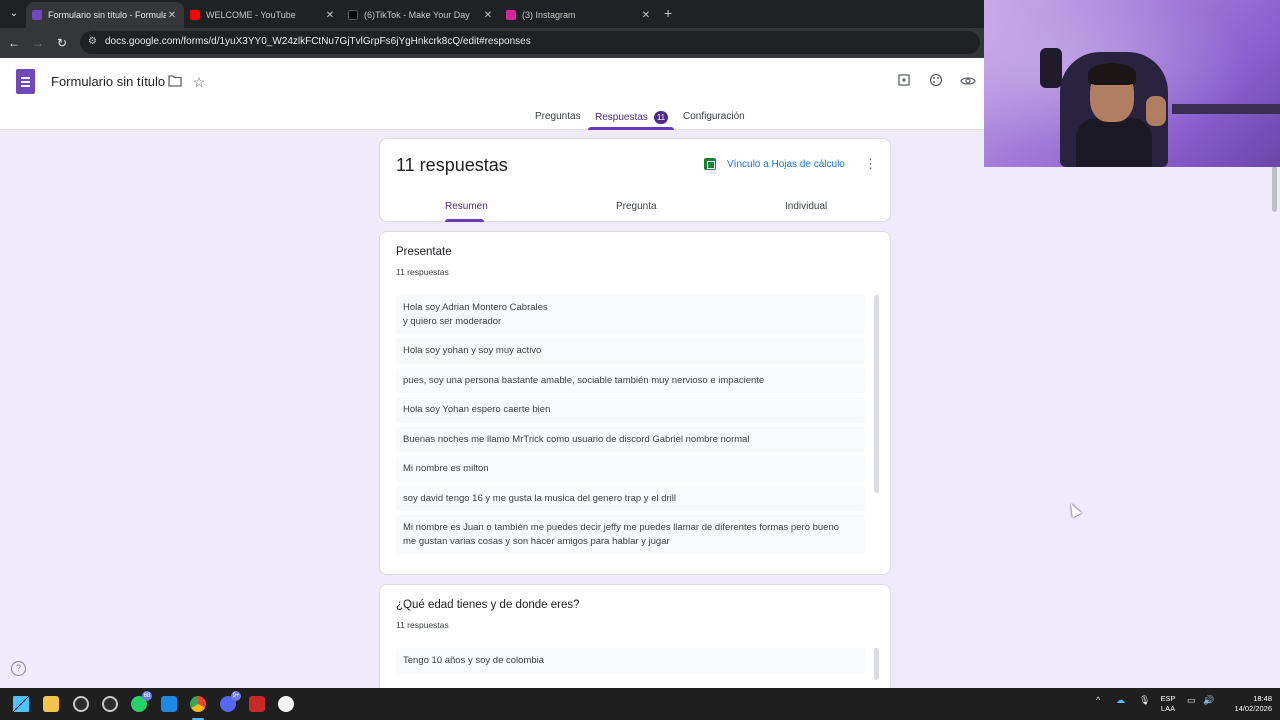 Image resolution: width=1280 pixels, height=720 pixels. I want to click on onedrive-cloud-icon: ☁, so click(1120, 700).